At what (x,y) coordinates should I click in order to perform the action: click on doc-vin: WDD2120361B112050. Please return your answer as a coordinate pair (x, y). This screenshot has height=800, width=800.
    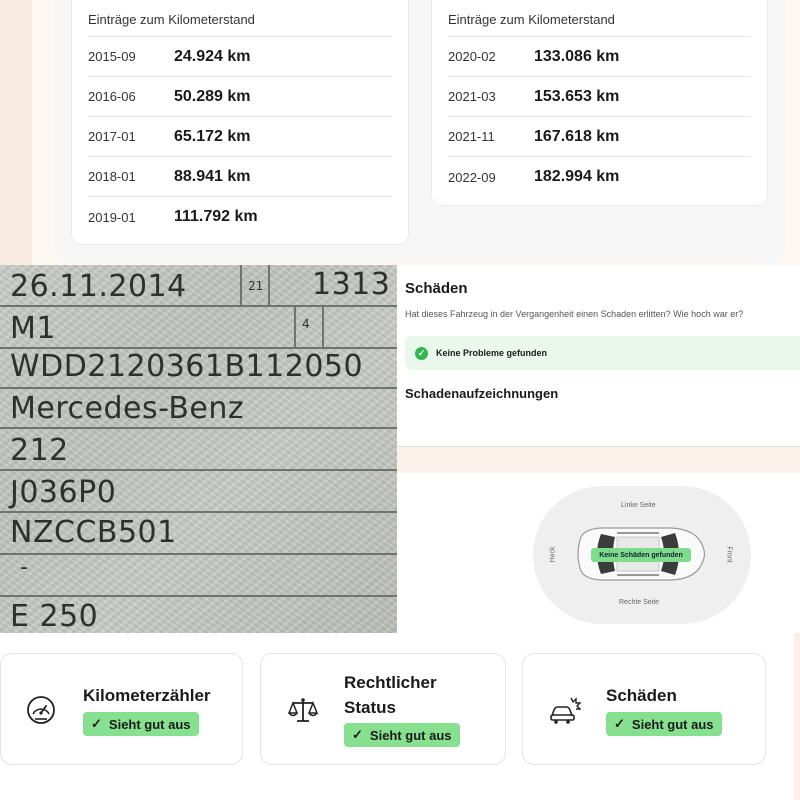
    Looking at the image, I should click on (187, 366).